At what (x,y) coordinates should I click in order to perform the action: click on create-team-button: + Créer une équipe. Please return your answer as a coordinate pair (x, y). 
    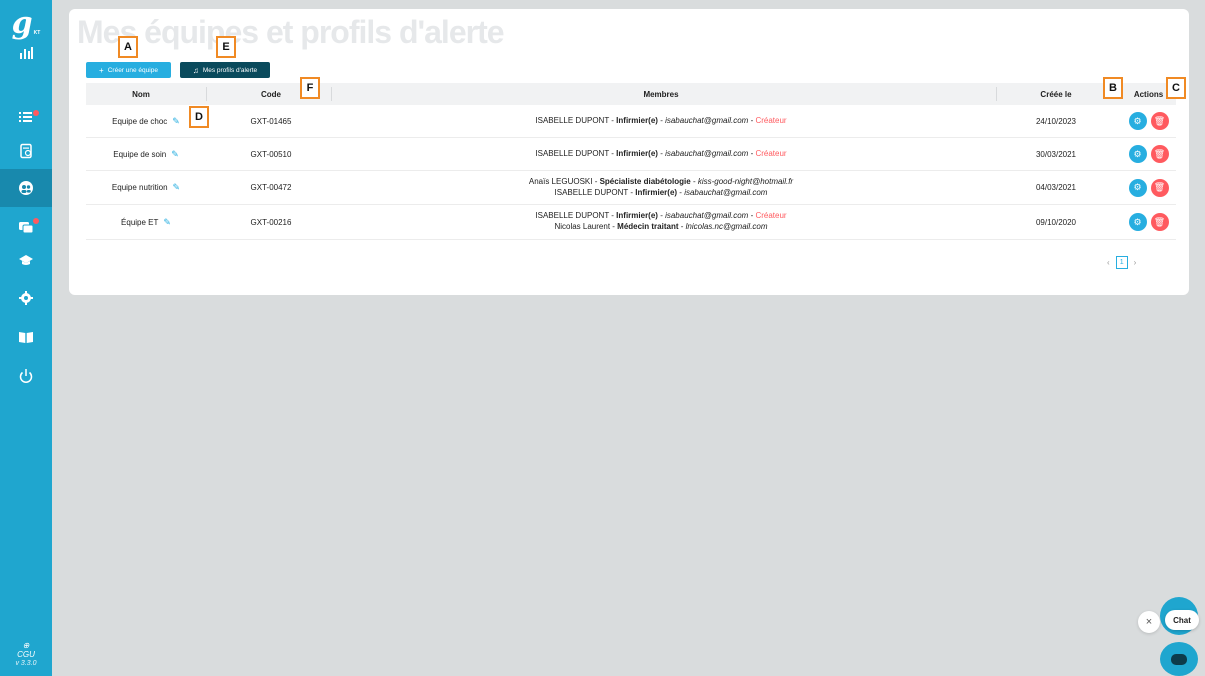
    Looking at the image, I should click on (128, 70).